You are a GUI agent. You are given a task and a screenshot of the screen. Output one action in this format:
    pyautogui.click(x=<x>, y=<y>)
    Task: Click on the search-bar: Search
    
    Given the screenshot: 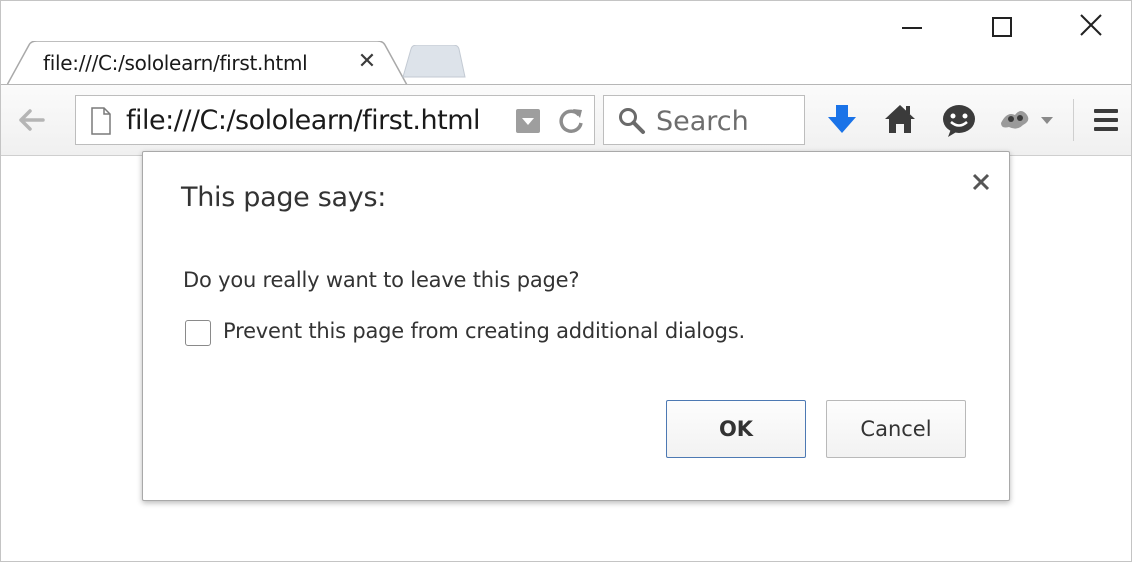 What is the action you would take?
    pyautogui.click(x=704, y=120)
    